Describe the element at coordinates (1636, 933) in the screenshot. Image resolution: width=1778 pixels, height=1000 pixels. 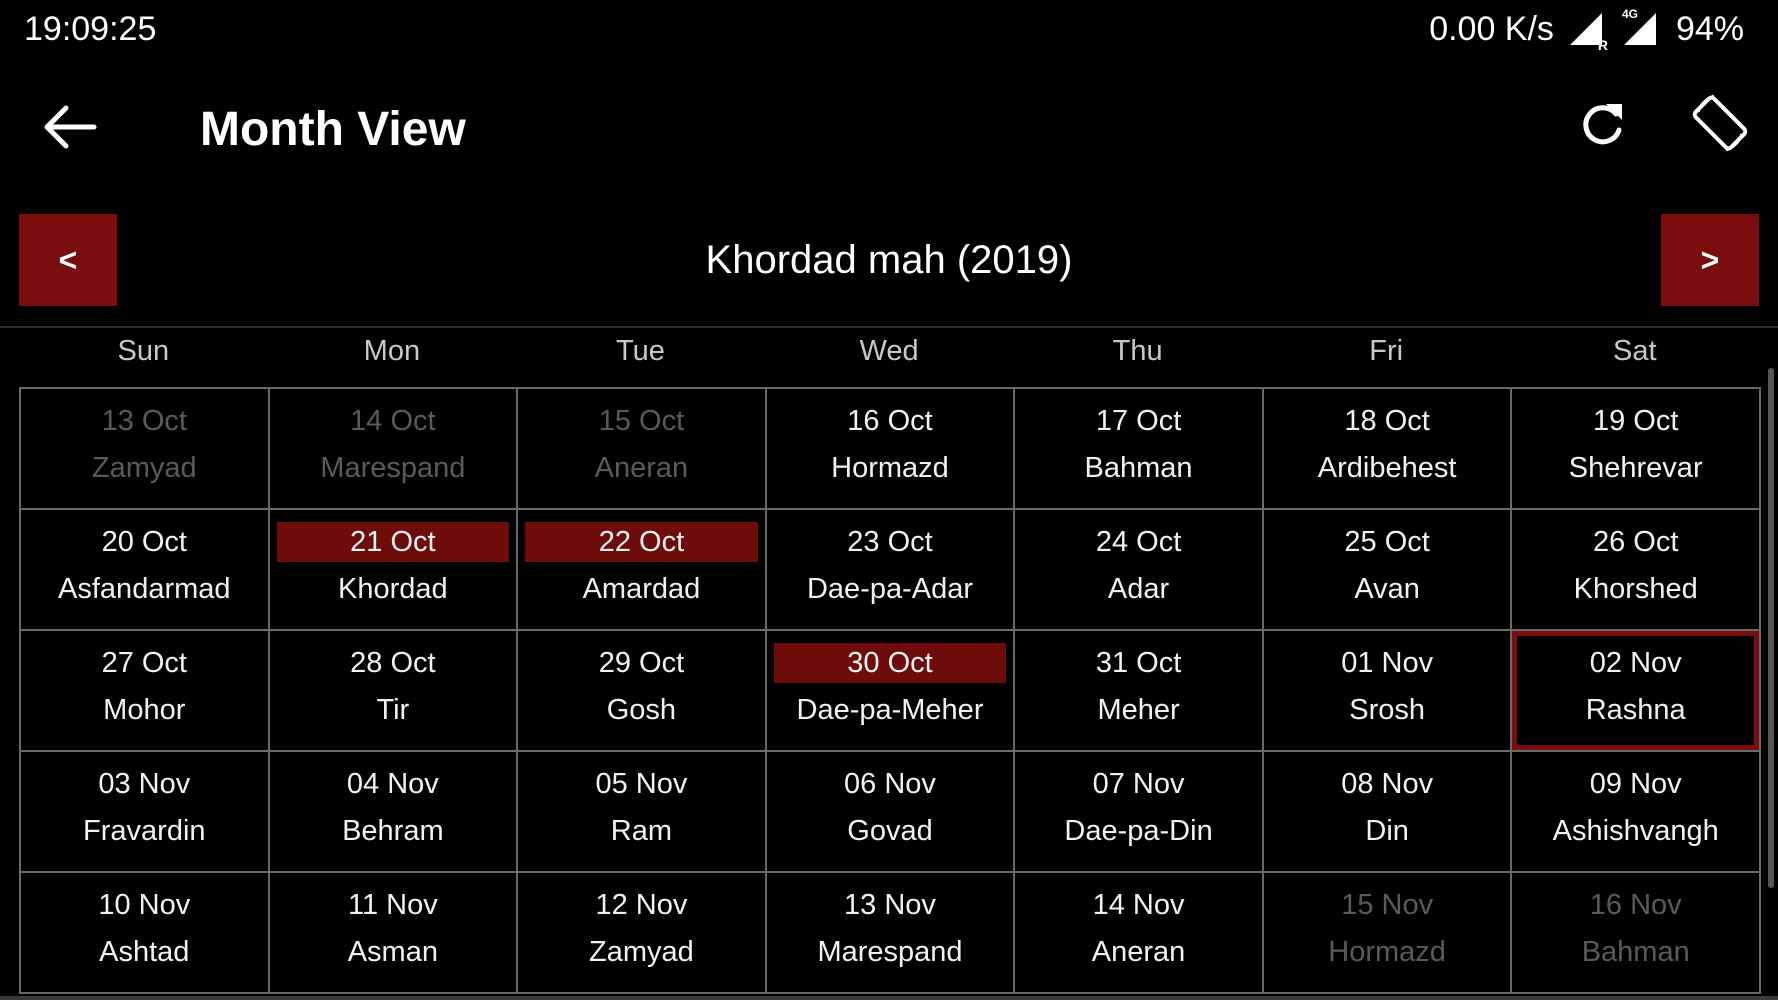
I see `day-cell: 16 Nov Bahman` at that location.